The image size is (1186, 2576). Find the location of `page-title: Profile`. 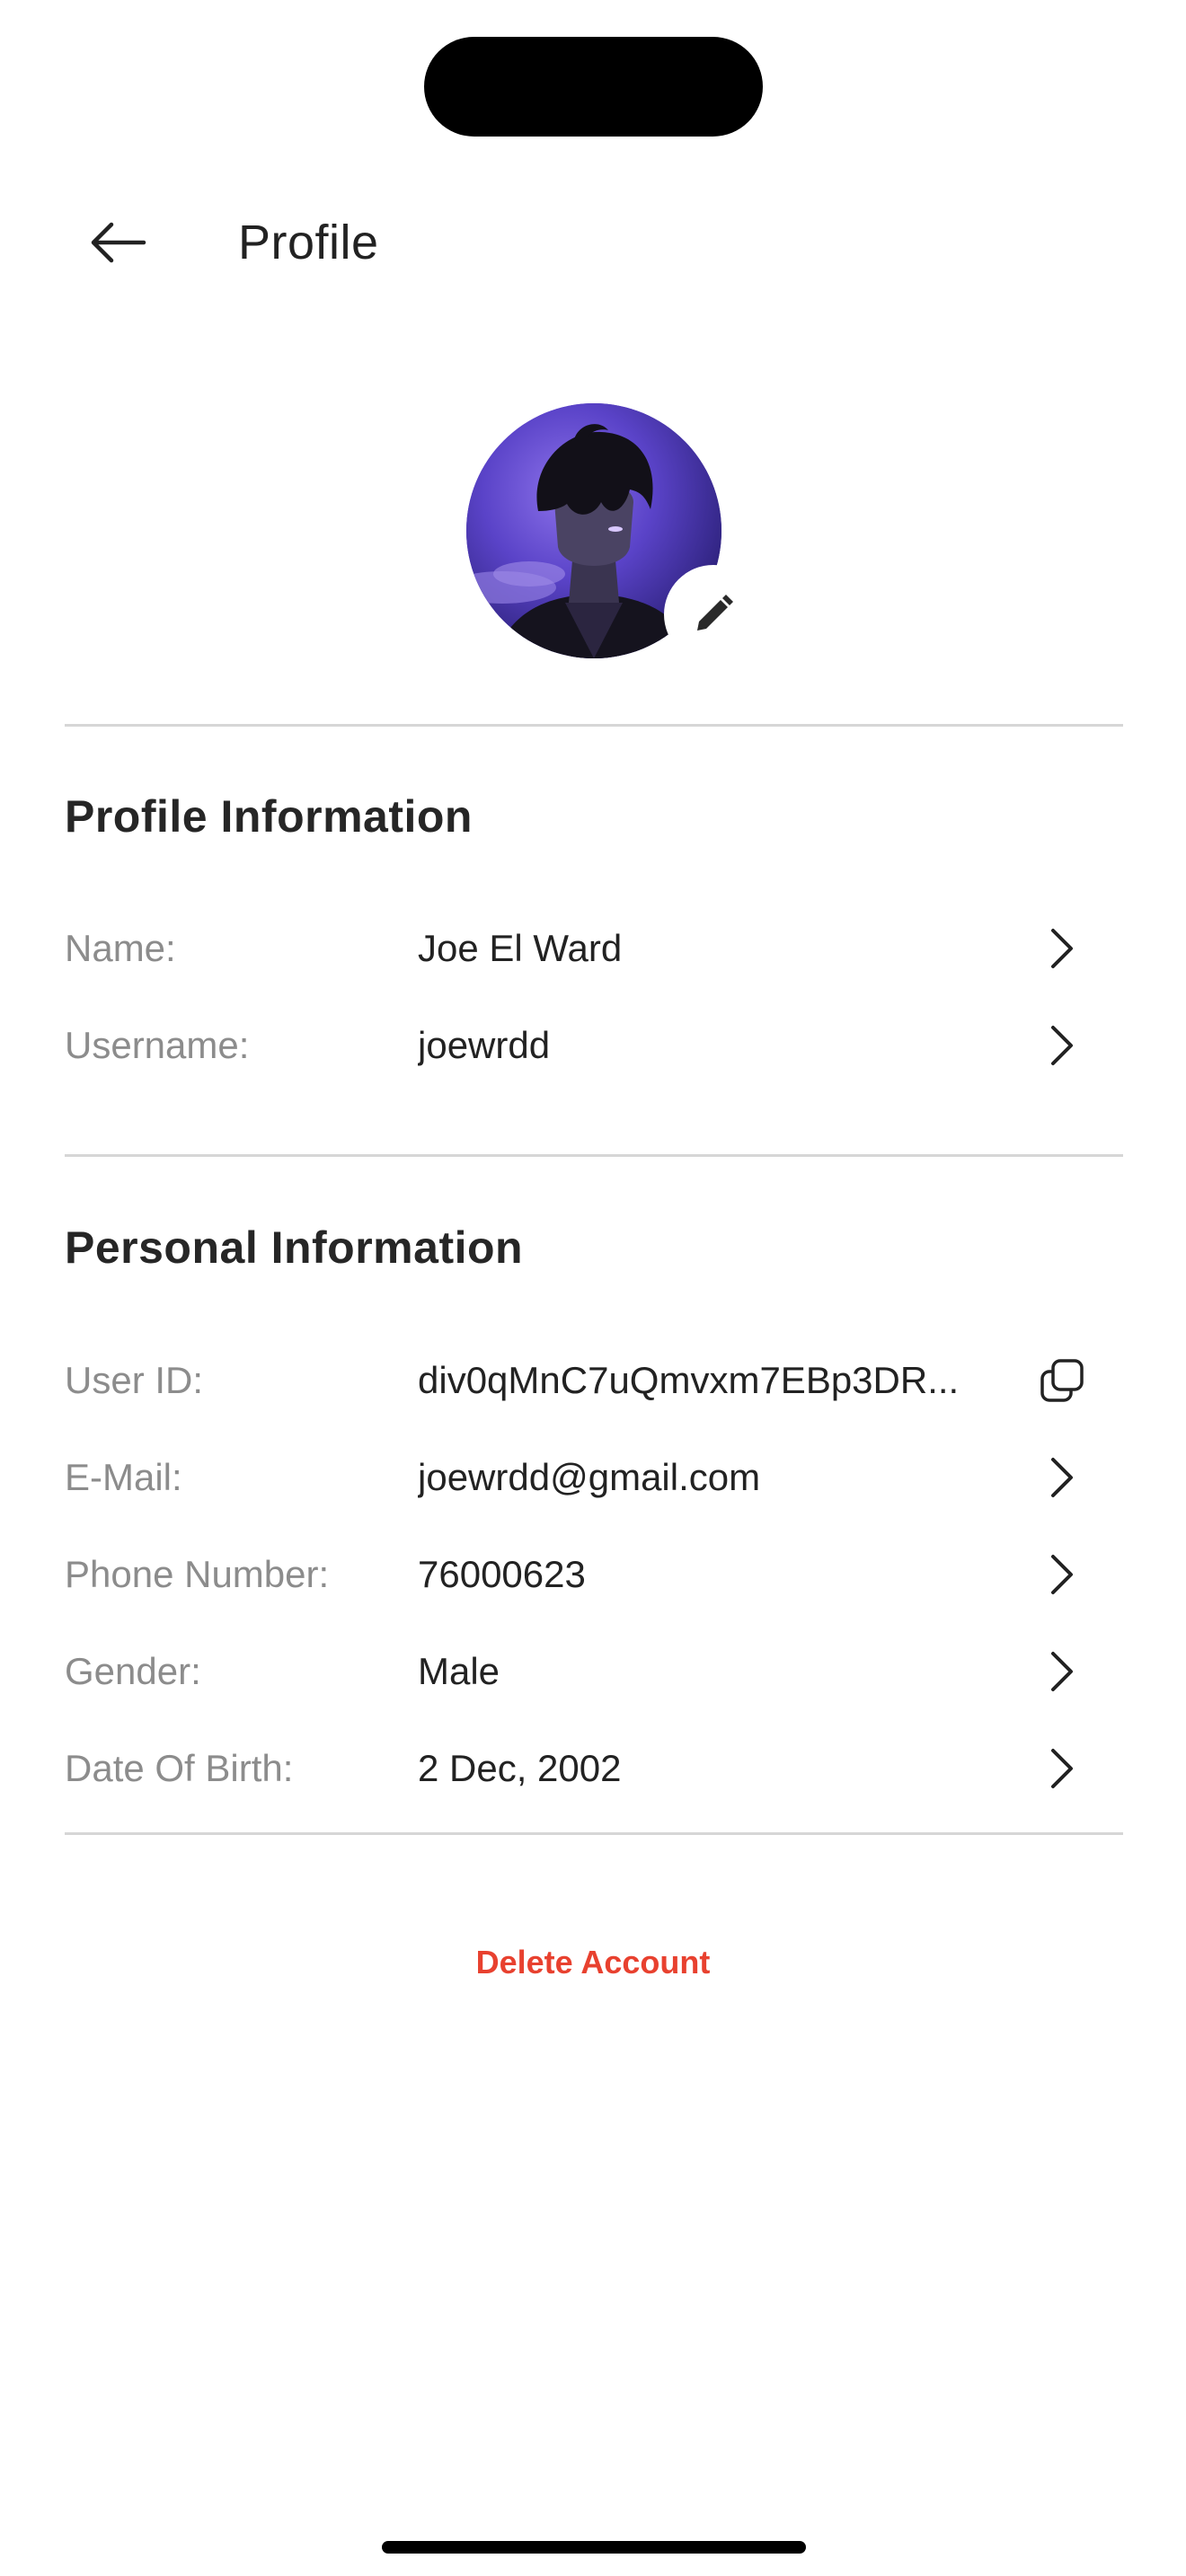

page-title: Profile is located at coordinates (308, 242).